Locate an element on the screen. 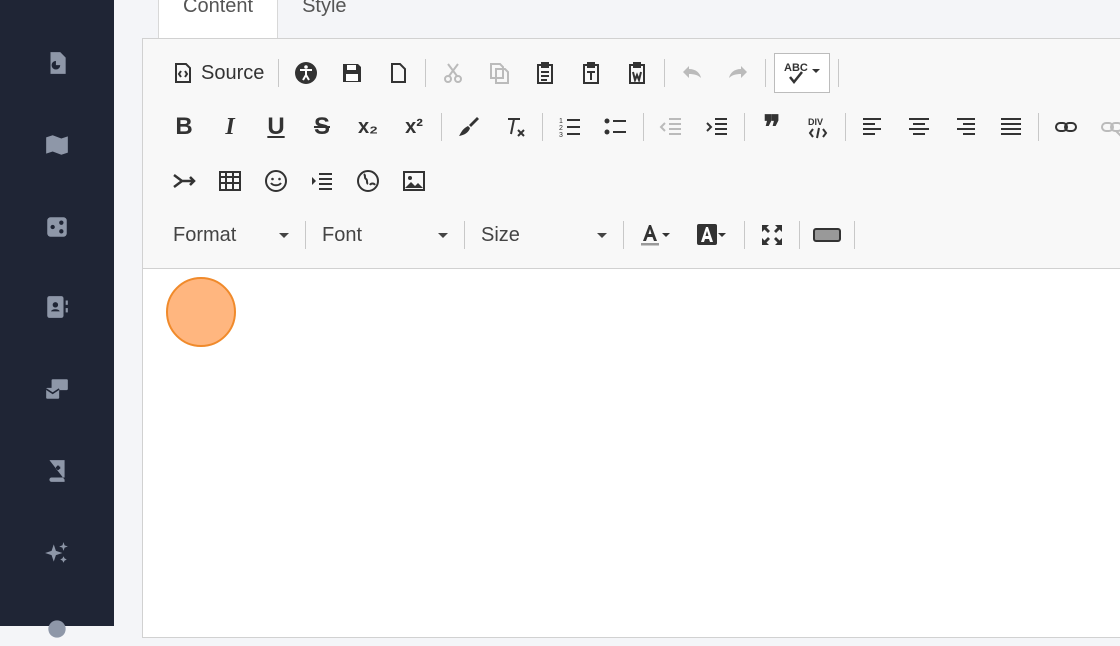 The width and height of the screenshot is (1120, 646). mail-stack-icon is located at coordinates (57, 389).